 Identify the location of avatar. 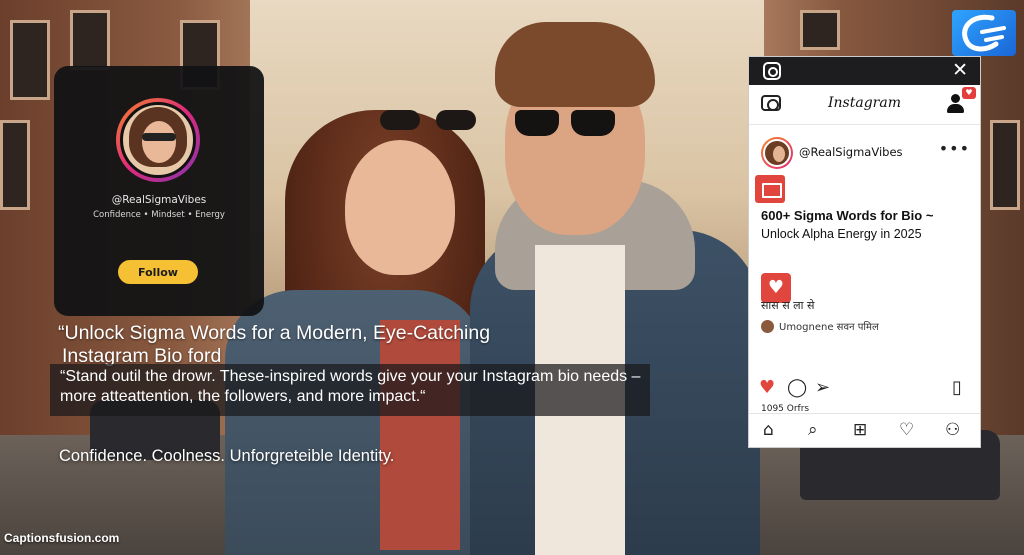
(158, 140).